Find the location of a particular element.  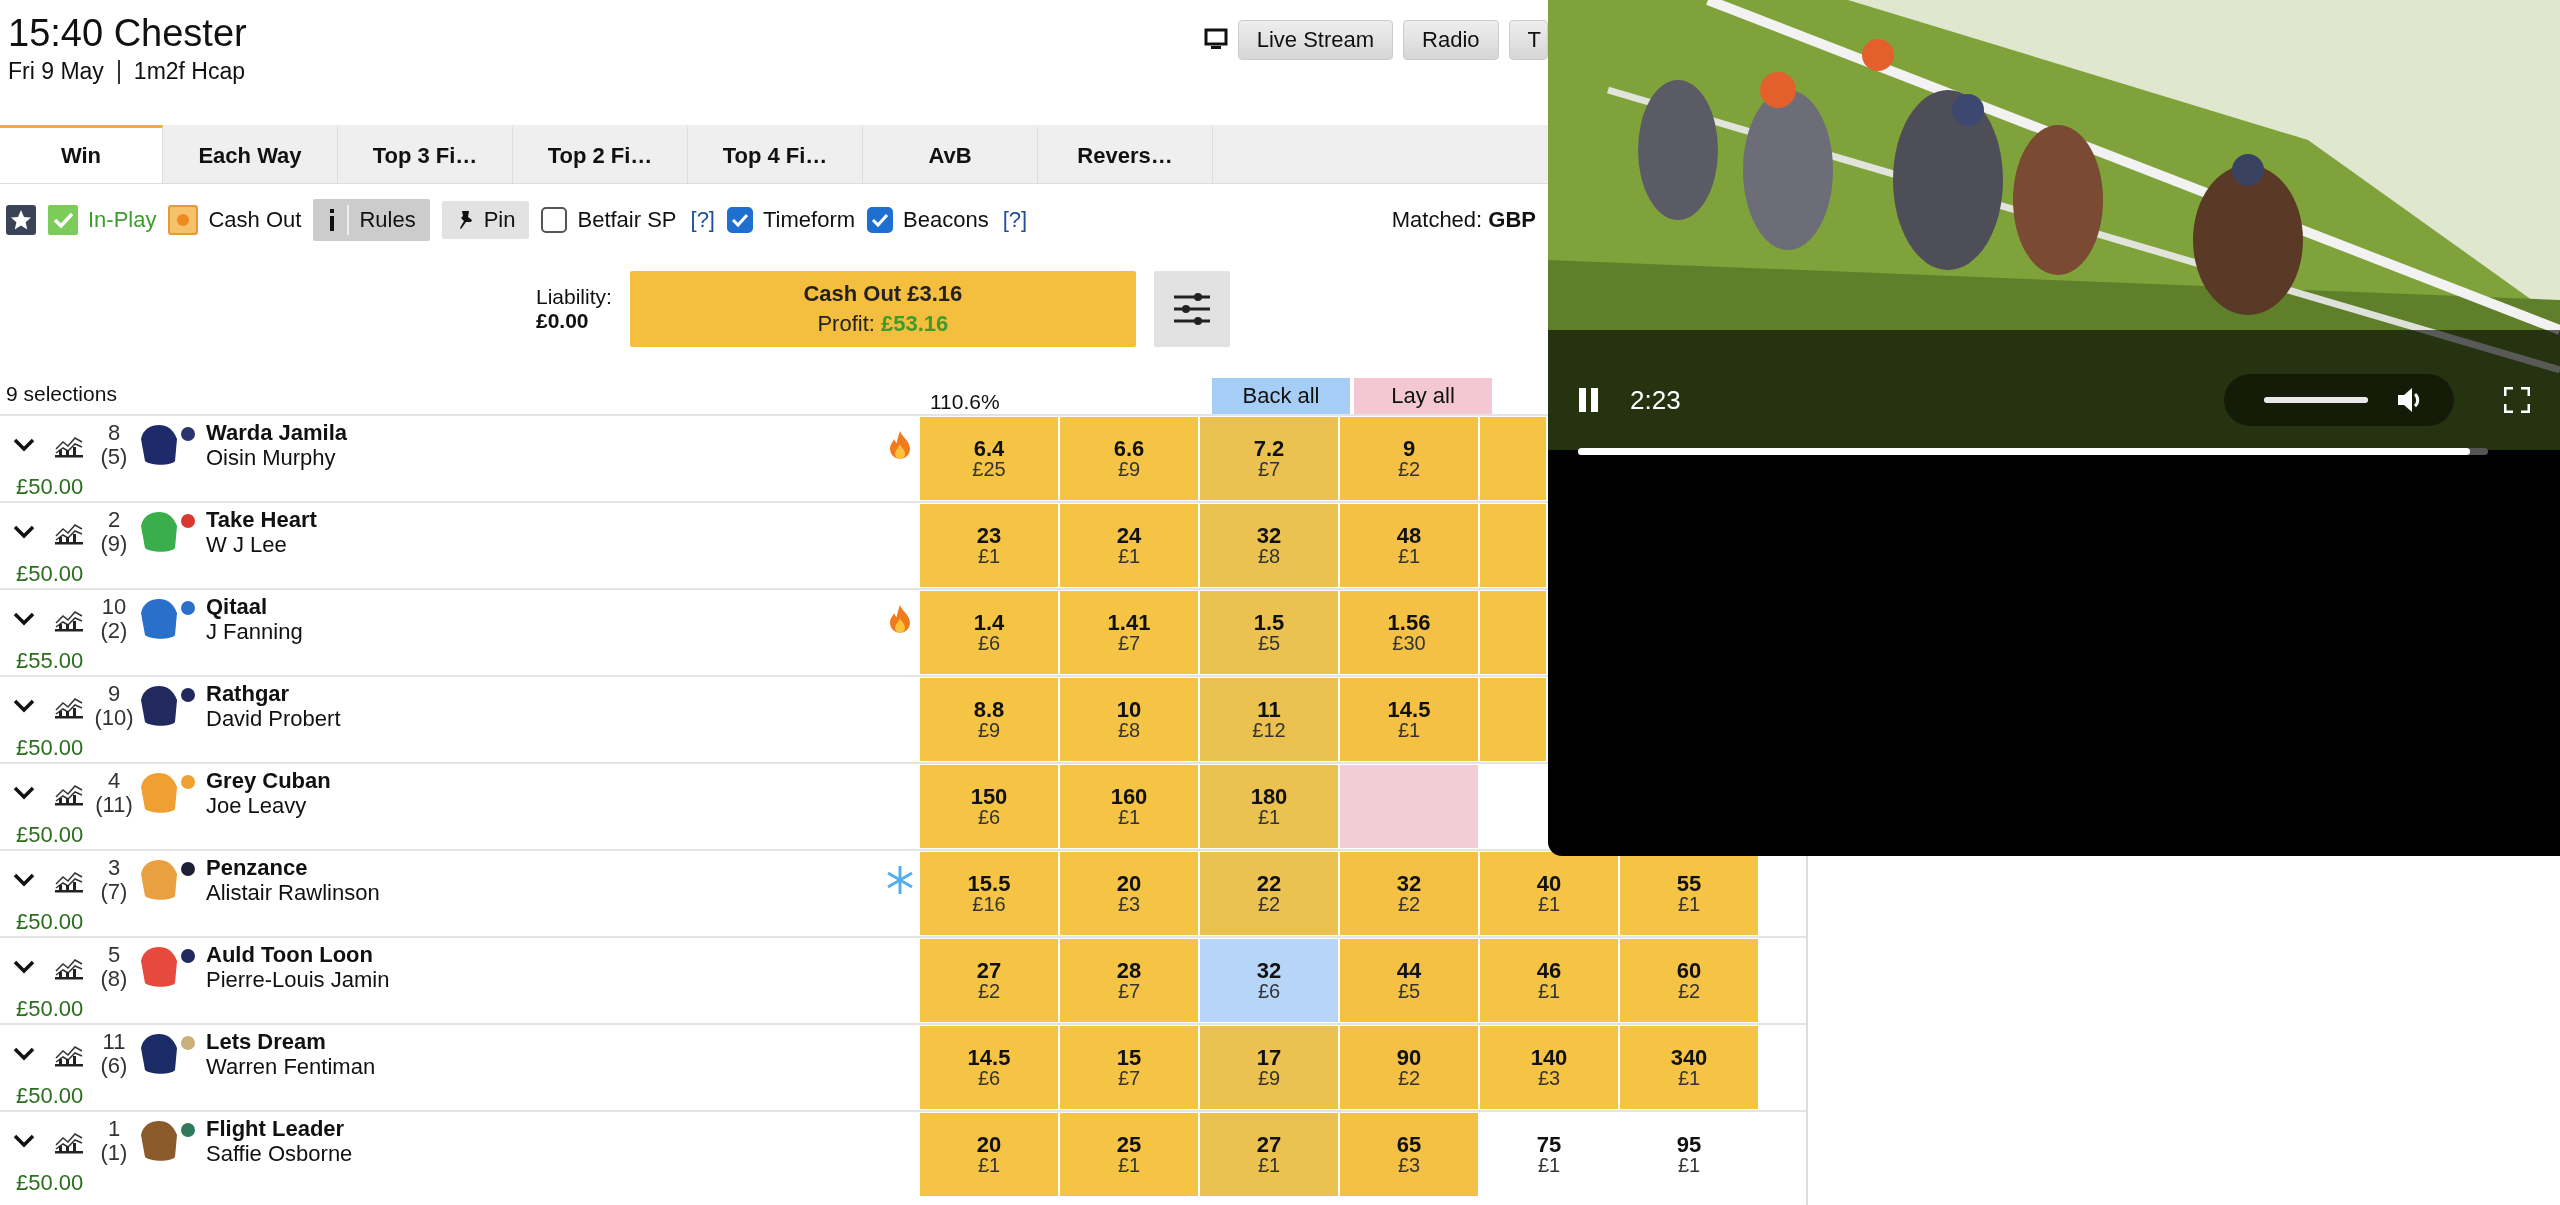

odds-cell: 20 £3 is located at coordinates (1129, 893).